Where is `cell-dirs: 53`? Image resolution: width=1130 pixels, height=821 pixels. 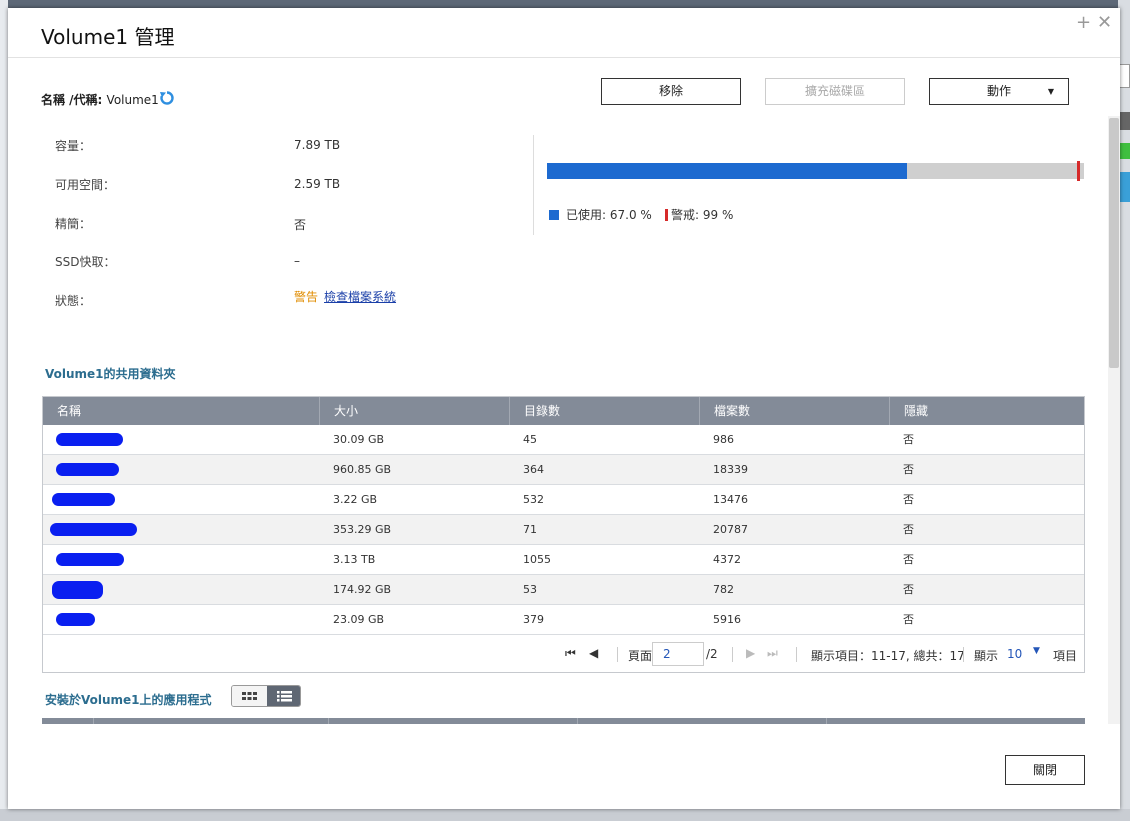 cell-dirs: 53 is located at coordinates (530, 589).